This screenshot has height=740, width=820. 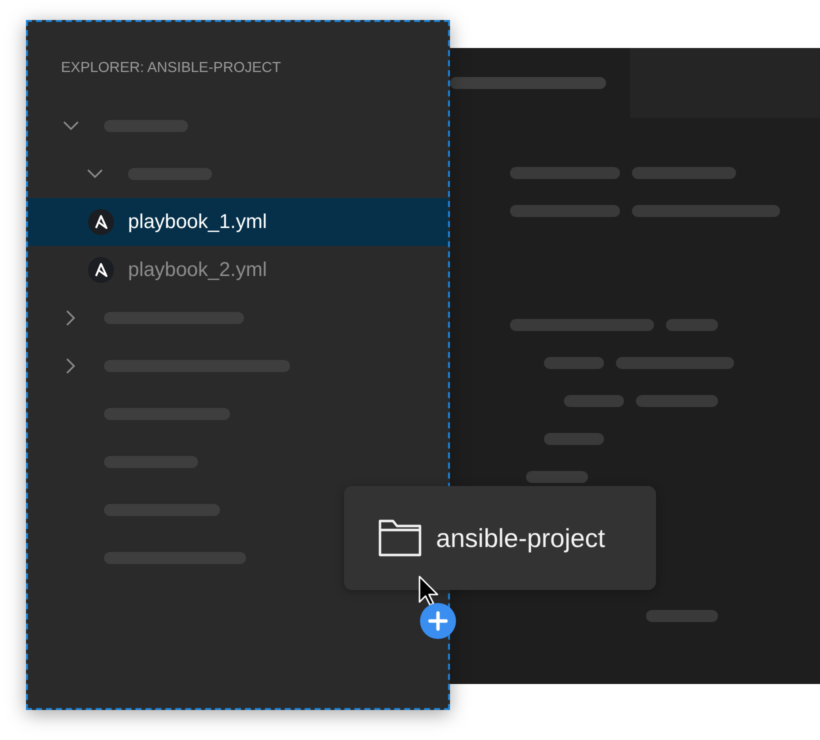 What do you see at coordinates (197, 270) in the screenshot?
I see `file-name: playbook_2.yml` at bounding box center [197, 270].